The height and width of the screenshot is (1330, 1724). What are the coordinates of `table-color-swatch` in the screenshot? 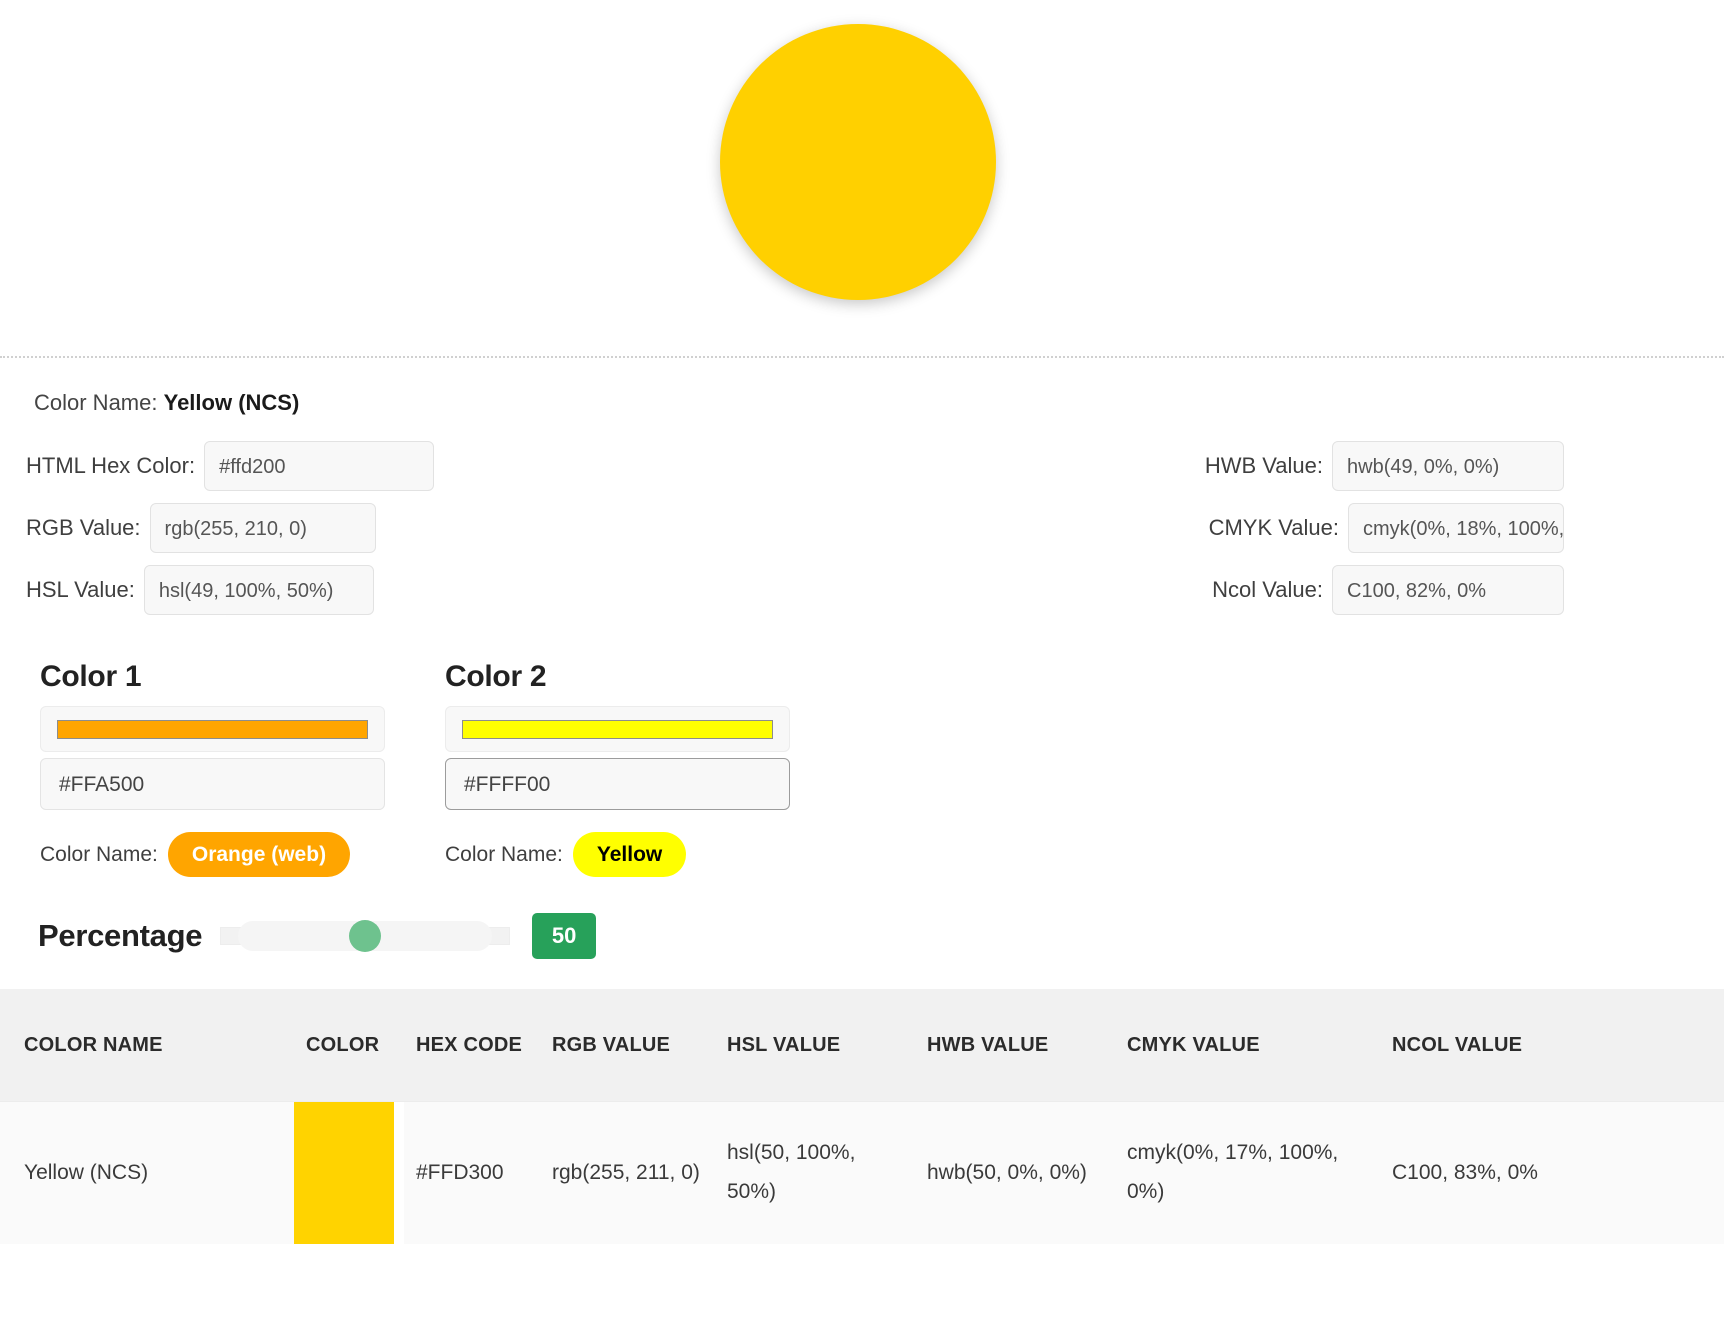 It's located at (344, 1173).